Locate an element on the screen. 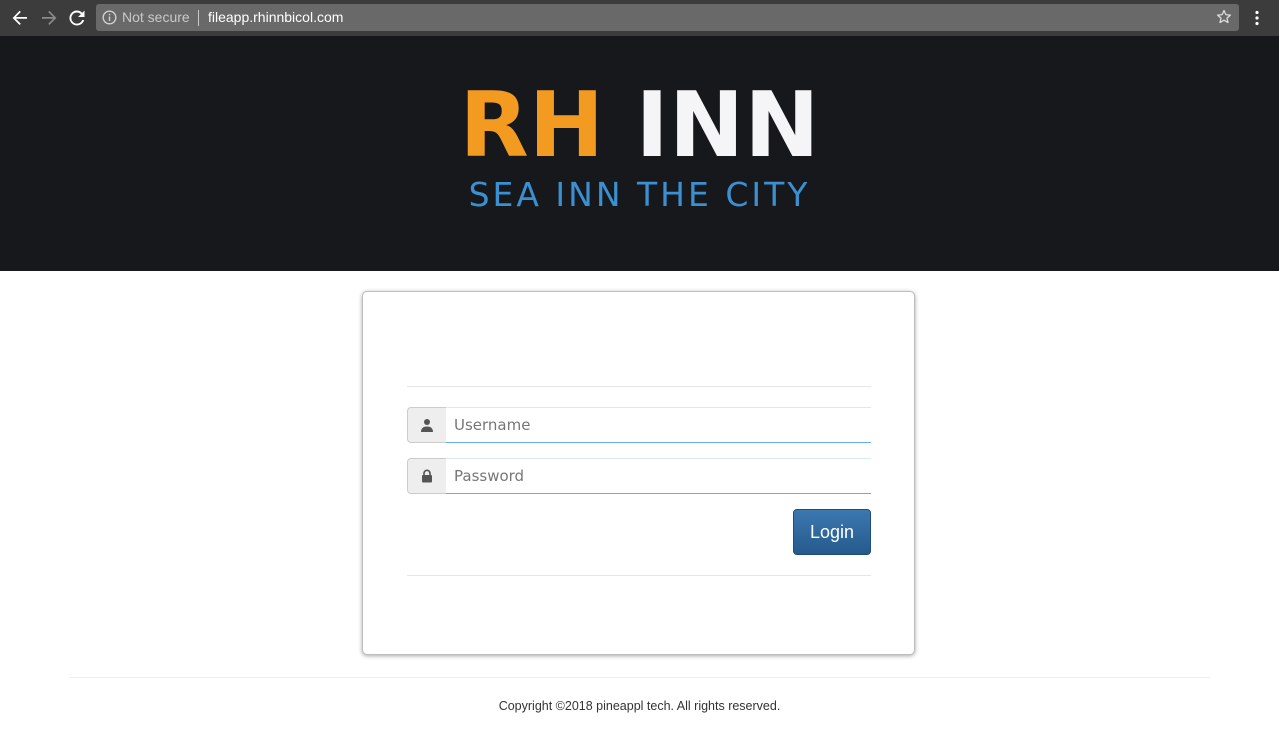  browser-toolbar: Not secure fileapp.rhinnbicol.com is located at coordinates (639, 18).